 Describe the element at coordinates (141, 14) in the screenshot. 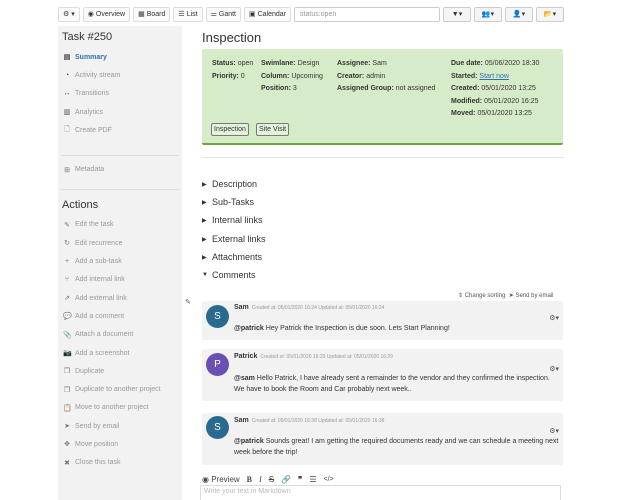

I see `board-icon: ▦` at that location.